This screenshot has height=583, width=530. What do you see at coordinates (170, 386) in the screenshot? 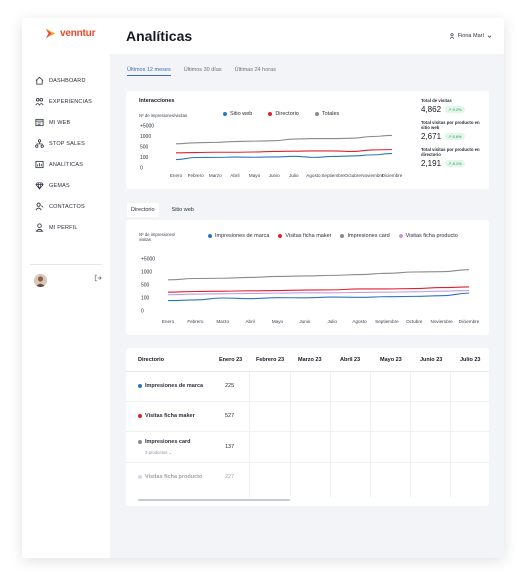
I see `row-label: Impresiones de marca` at bounding box center [170, 386].